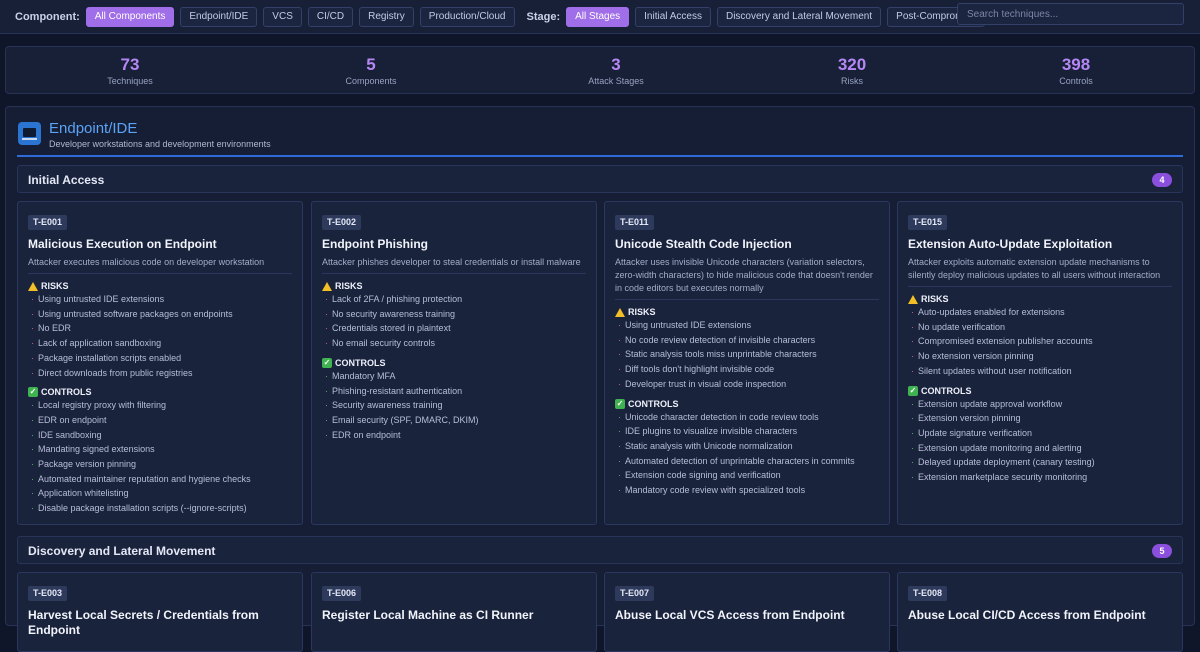 The width and height of the screenshot is (1200, 652). What do you see at coordinates (66, 180) in the screenshot?
I see `stage-name: Initial Access` at bounding box center [66, 180].